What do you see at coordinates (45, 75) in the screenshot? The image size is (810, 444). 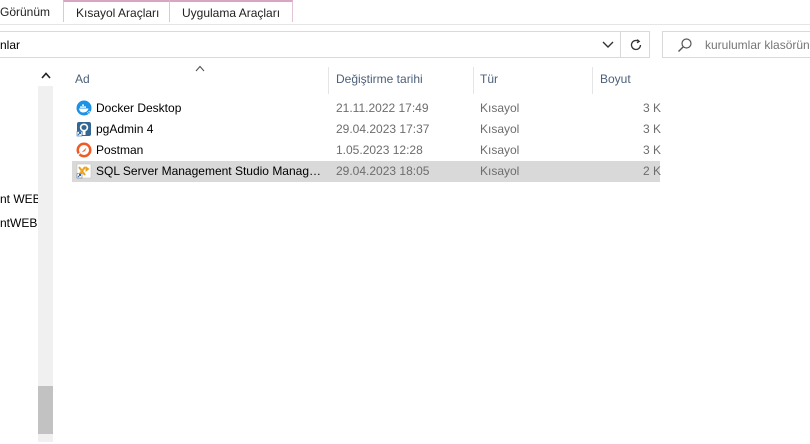 I see `scroll-up-icon` at bounding box center [45, 75].